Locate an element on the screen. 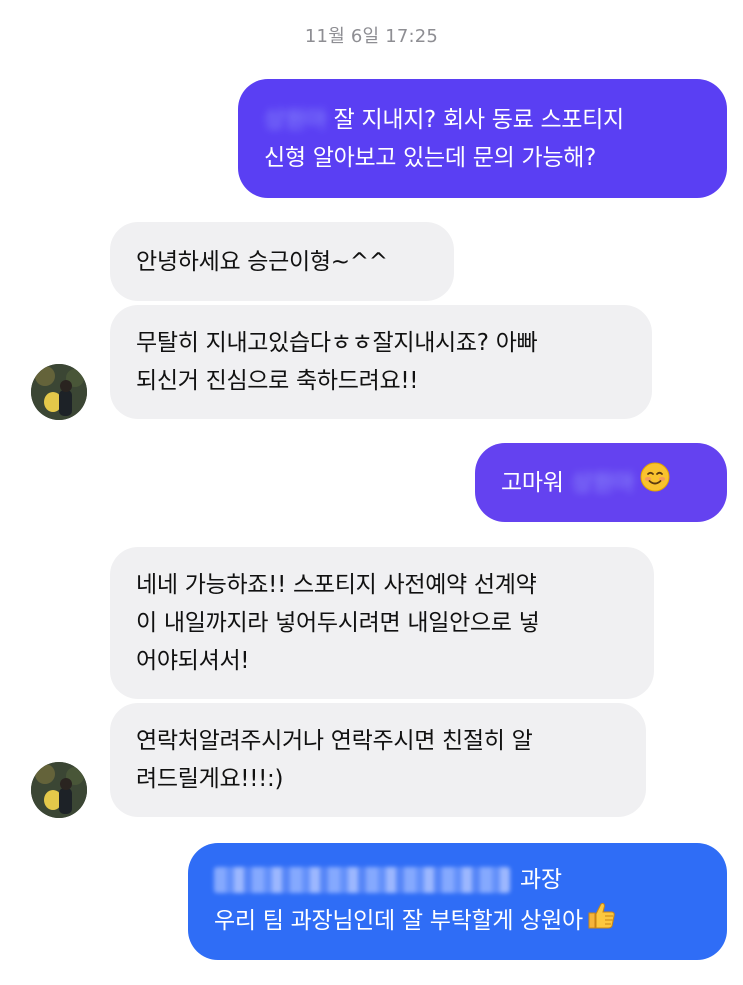 This screenshot has height=985, width=743. received-message-bubble: 안녕하세요 승근이형~^^ is located at coordinates (282, 261).